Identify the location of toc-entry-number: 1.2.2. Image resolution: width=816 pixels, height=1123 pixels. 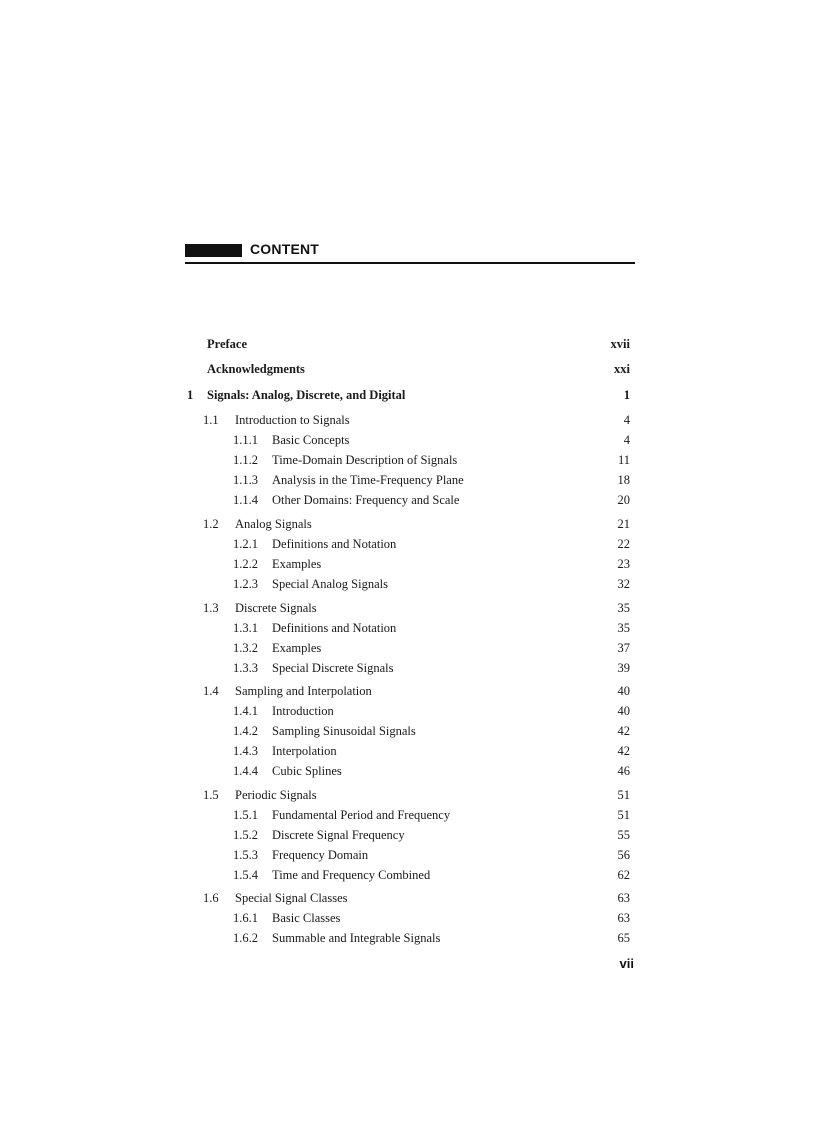
(245, 564).